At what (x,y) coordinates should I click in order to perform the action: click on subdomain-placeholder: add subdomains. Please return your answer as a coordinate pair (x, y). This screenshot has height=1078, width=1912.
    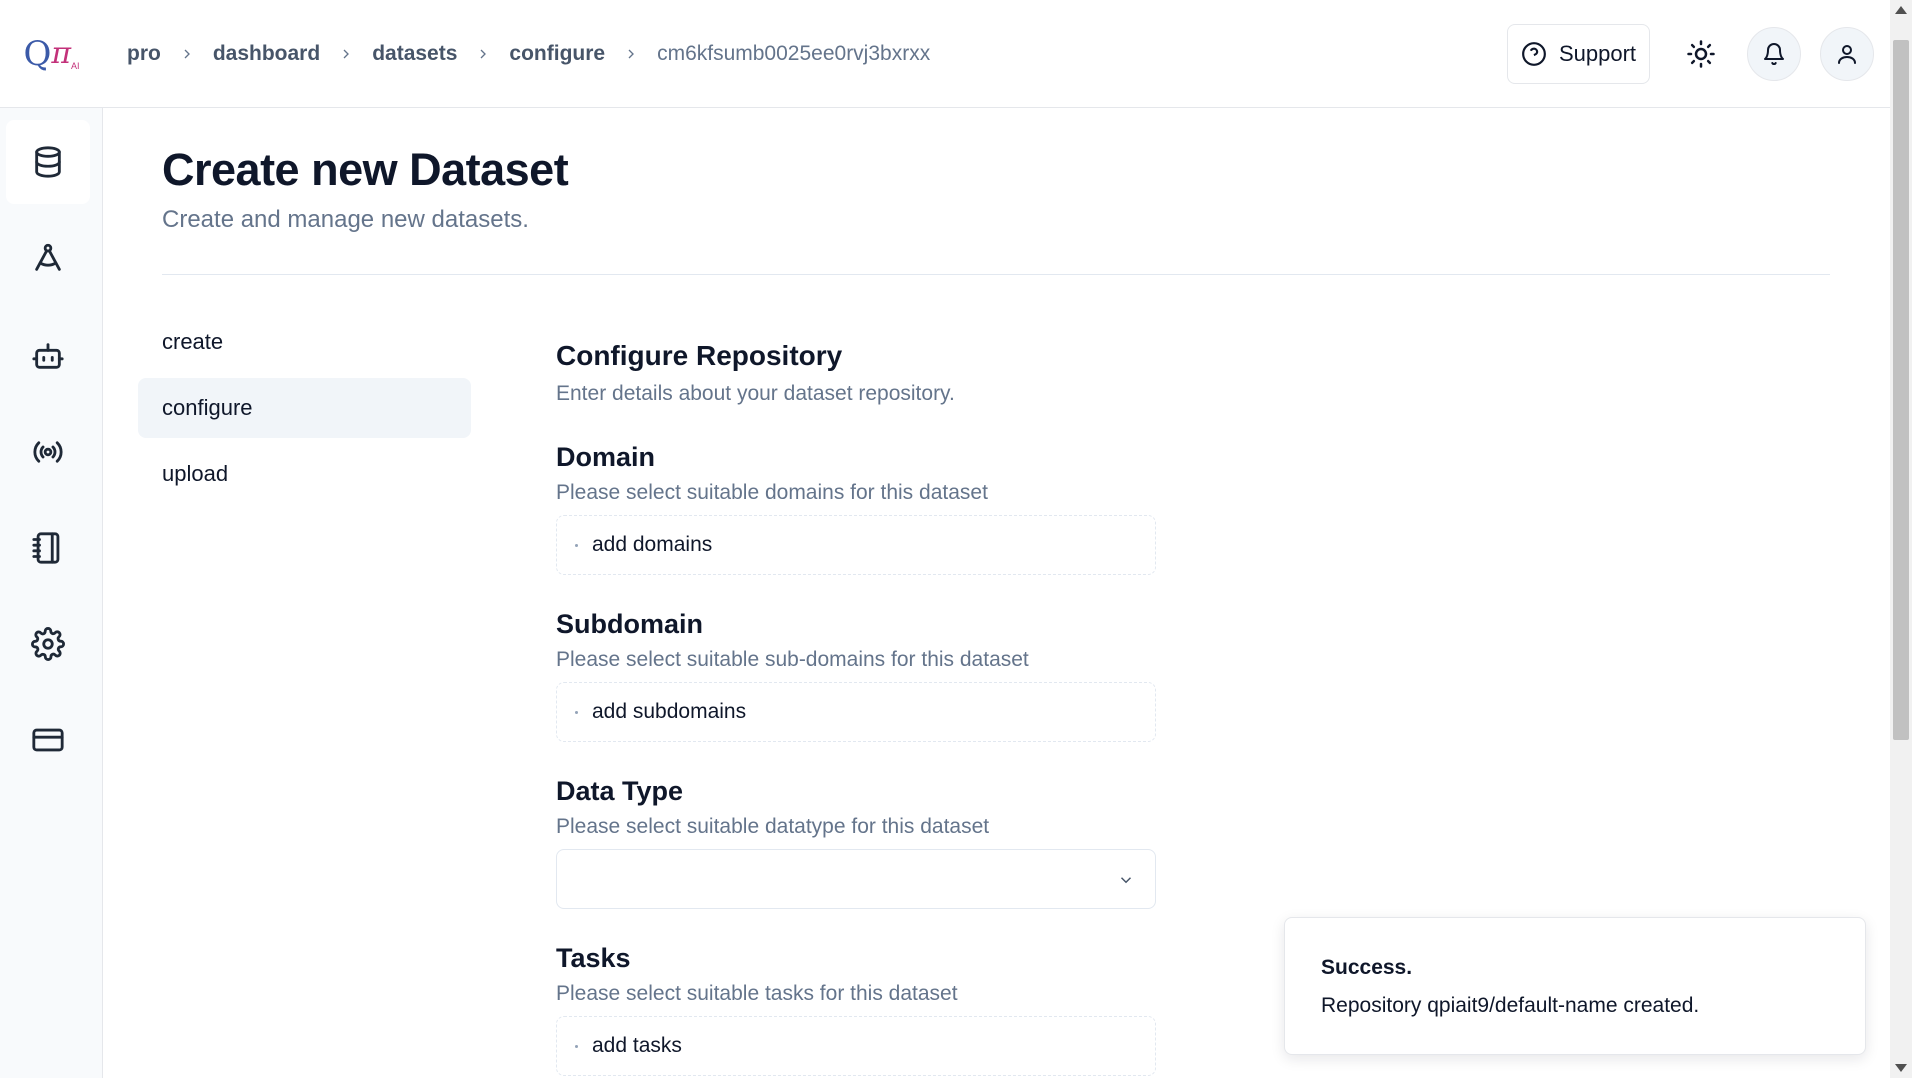
    Looking at the image, I should click on (669, 711).